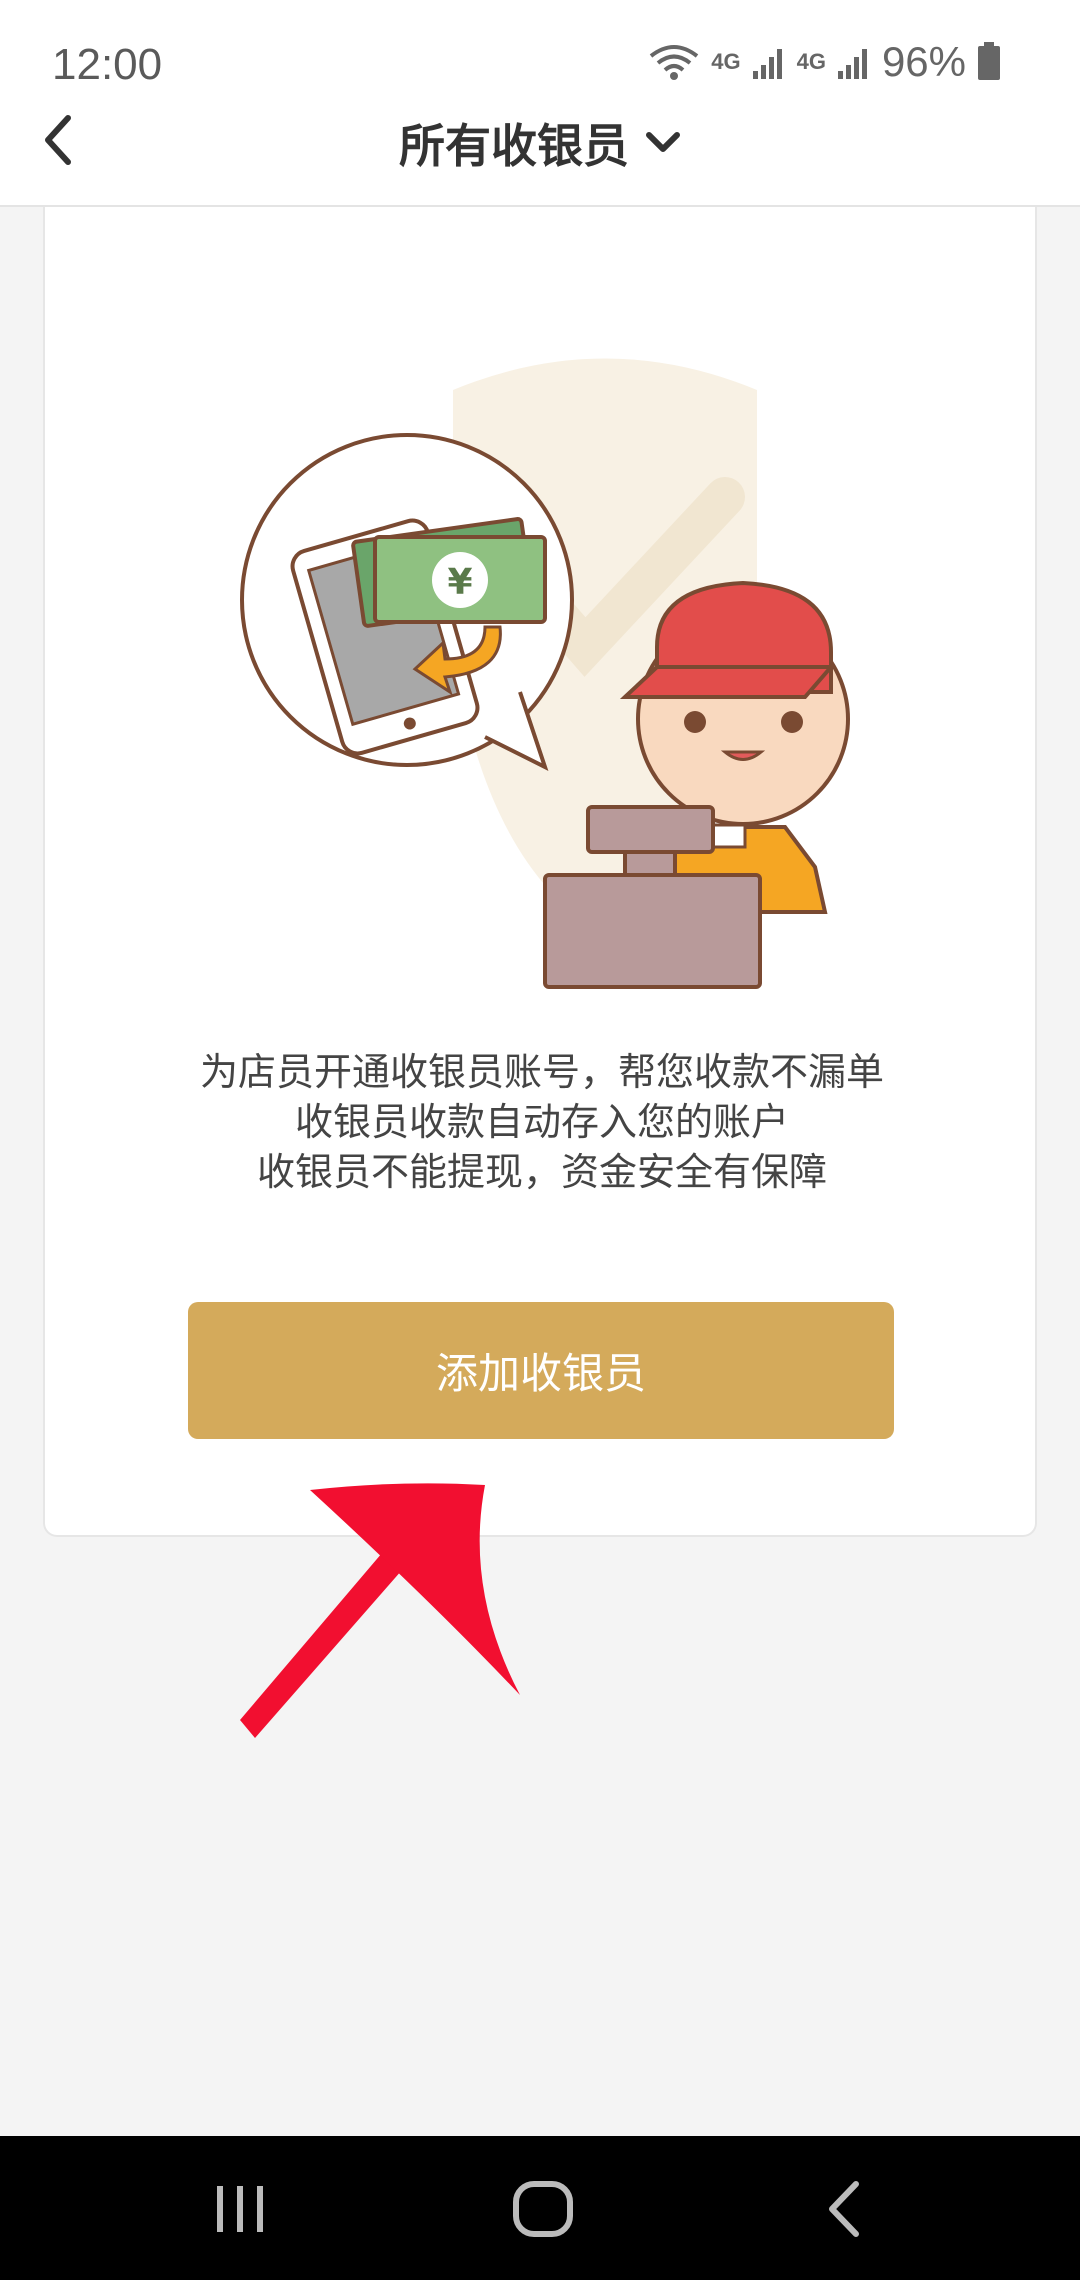 The height and width of the screenshot is (2280, 1080). I want to click on top-bar: 12:00 4G 4G 96% 所有收银员, so click(540, 103).